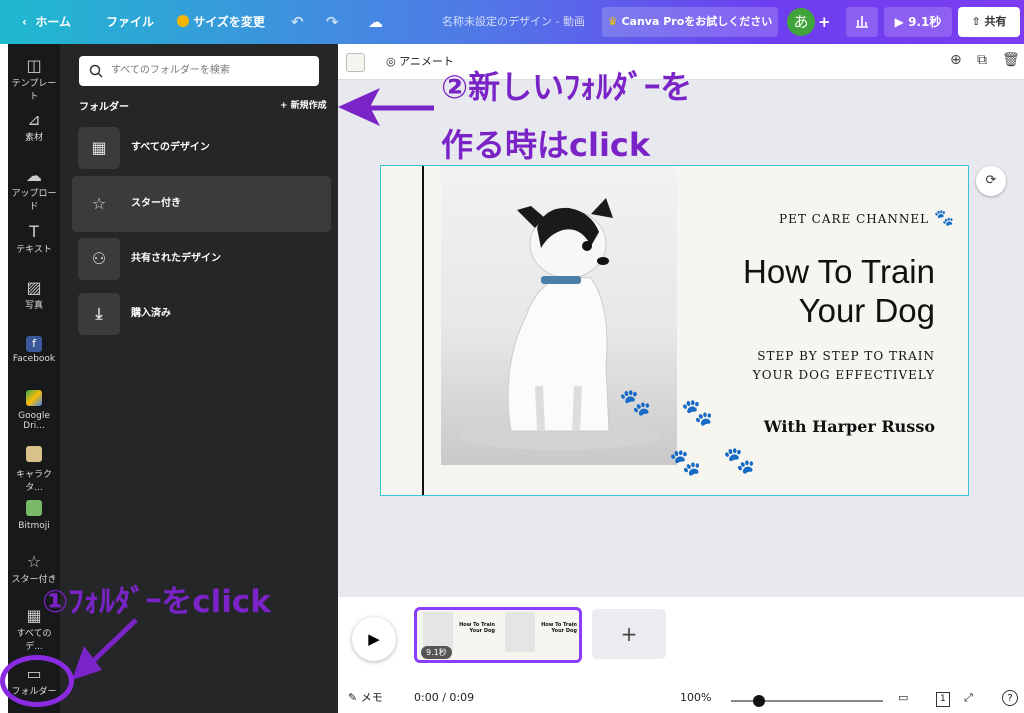  I want to click on clip-duration-badge: 9.1秒, so click(436, 652).